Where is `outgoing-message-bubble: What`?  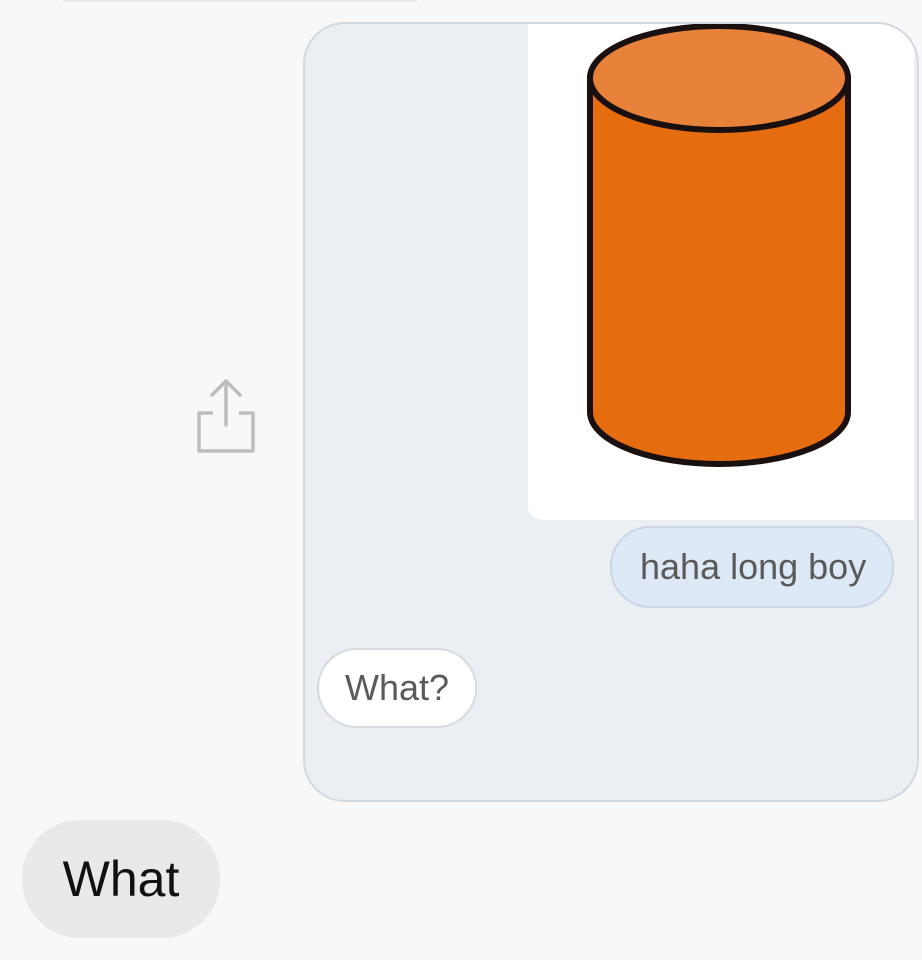 outgoing-message-bubble: What is located at coordinates (121, 879).